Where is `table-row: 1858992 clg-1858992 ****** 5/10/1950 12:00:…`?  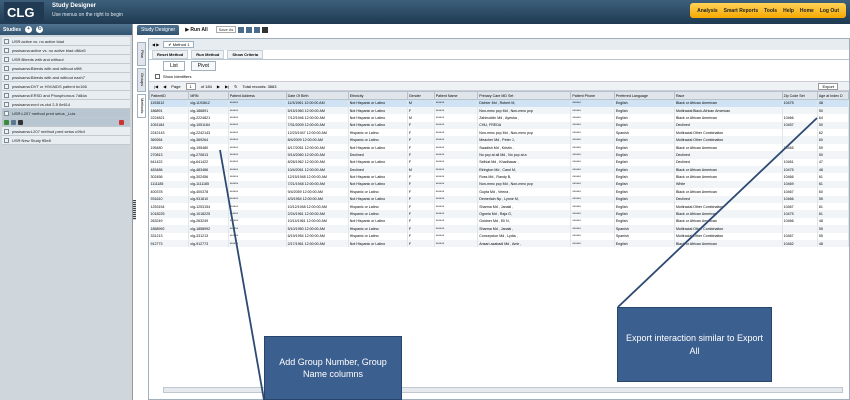
table-row: 1858992 clg-1858992 ****** 5/10/1950 12:00:… is located at coordinates (499, 229).